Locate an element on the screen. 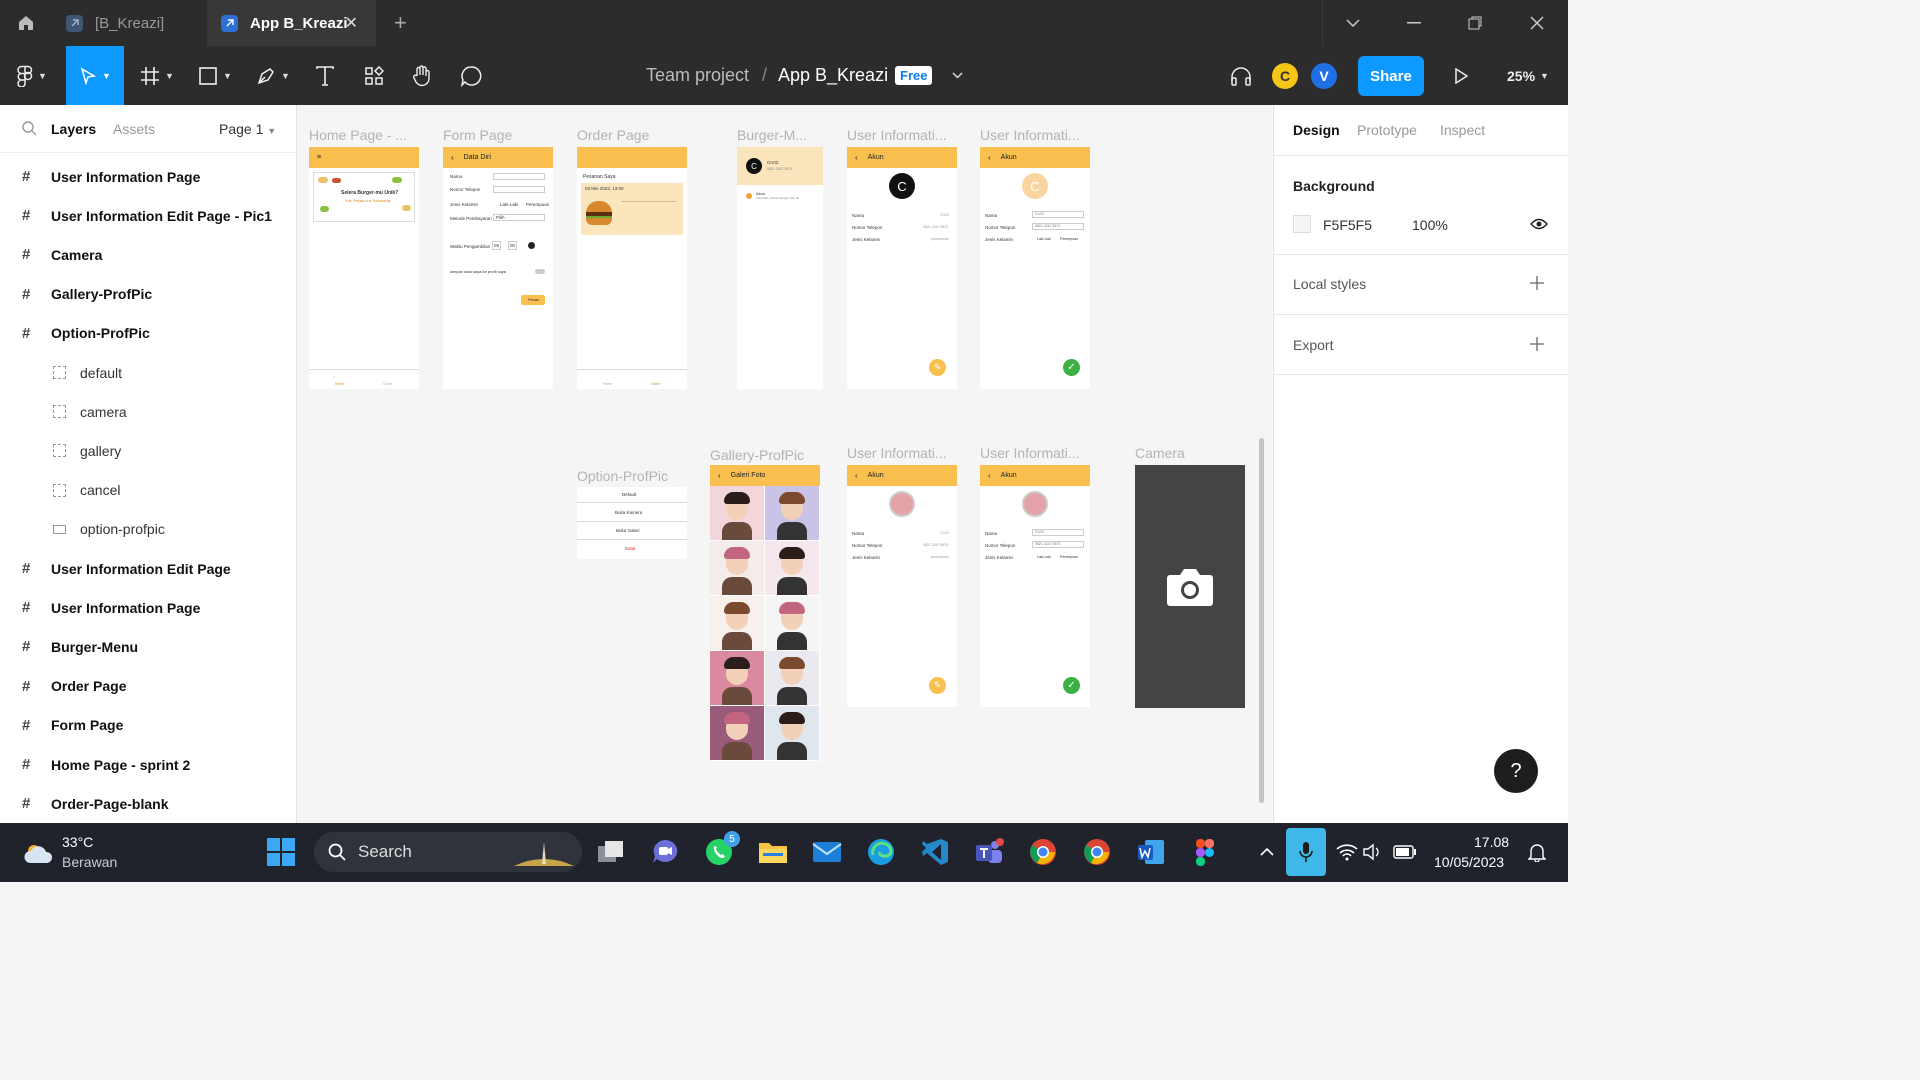 The image size is (1920, 1080). frame-gallery-profpic: ‹ Galeri Foto is located at coordinates (765, 613).